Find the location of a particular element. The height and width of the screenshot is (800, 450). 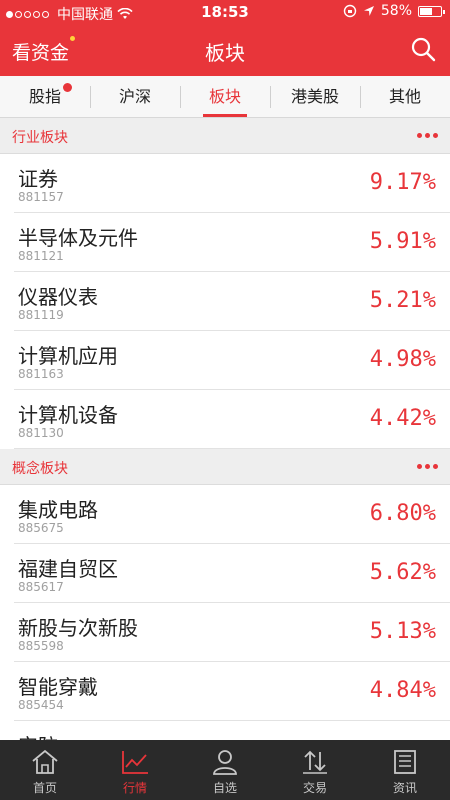

bottom-tab-label: 首页 is located at coordinates (44, 788).